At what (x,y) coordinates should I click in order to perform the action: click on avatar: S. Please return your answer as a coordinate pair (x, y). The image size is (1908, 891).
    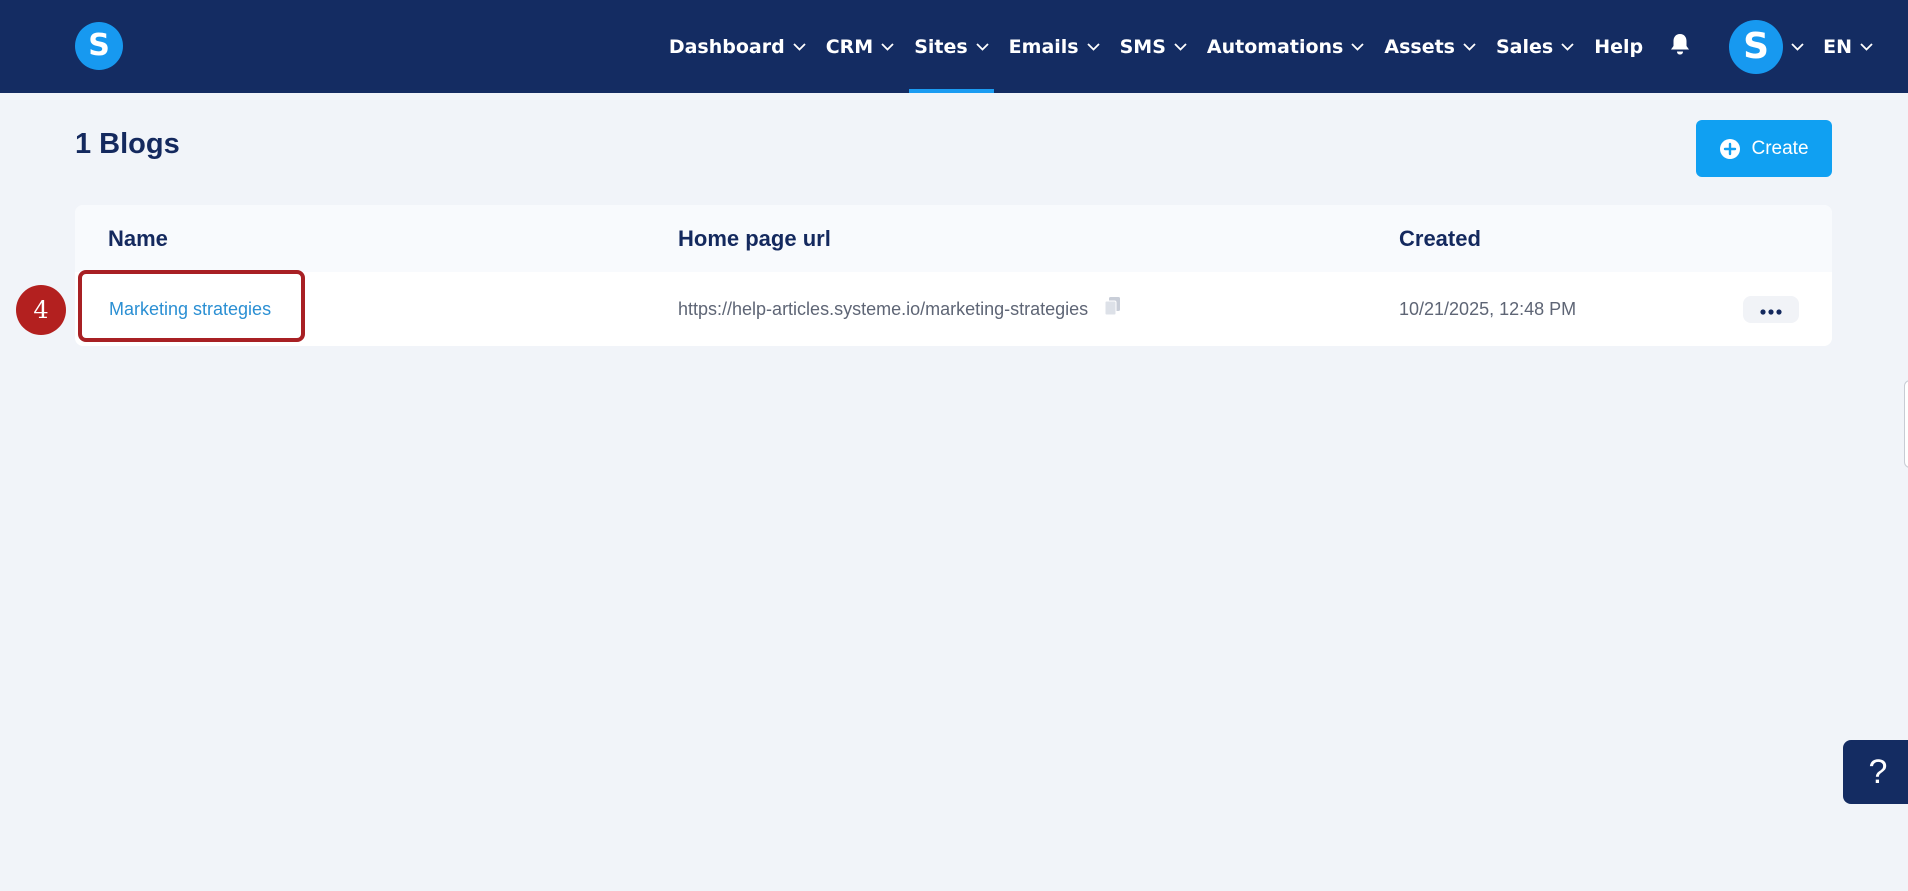
    Looking at the image, I should click on (1756, 46).